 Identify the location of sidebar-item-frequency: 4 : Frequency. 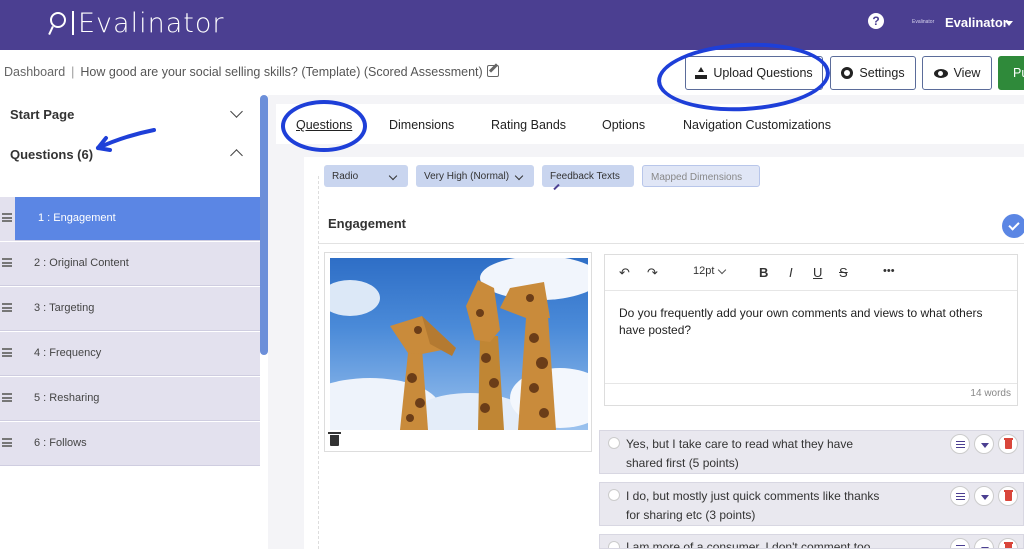
(130, 354).